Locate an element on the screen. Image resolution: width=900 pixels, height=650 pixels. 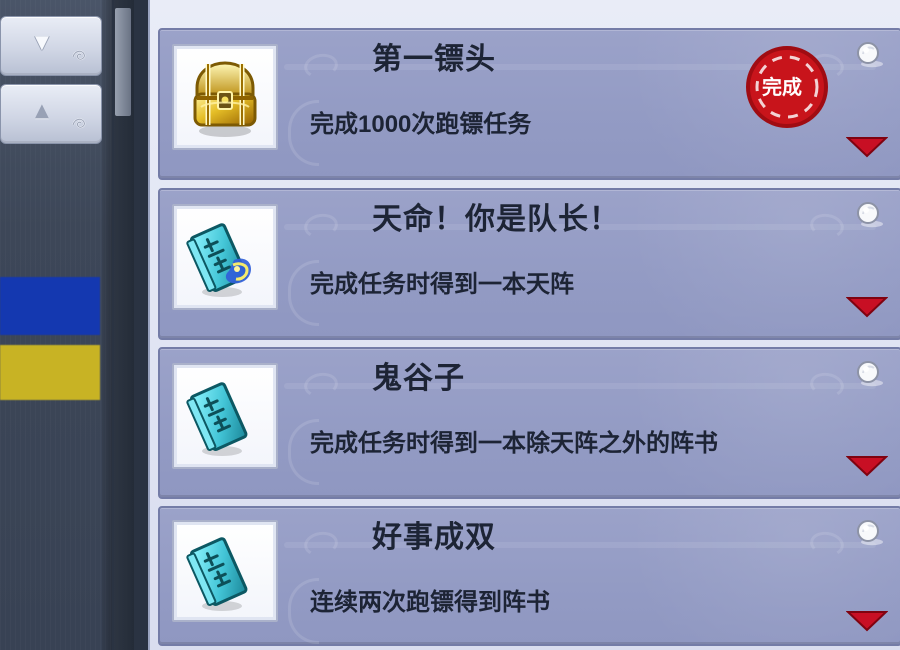
achievement-title: 天命！你是队长！ is located at coordinates (496, 219).